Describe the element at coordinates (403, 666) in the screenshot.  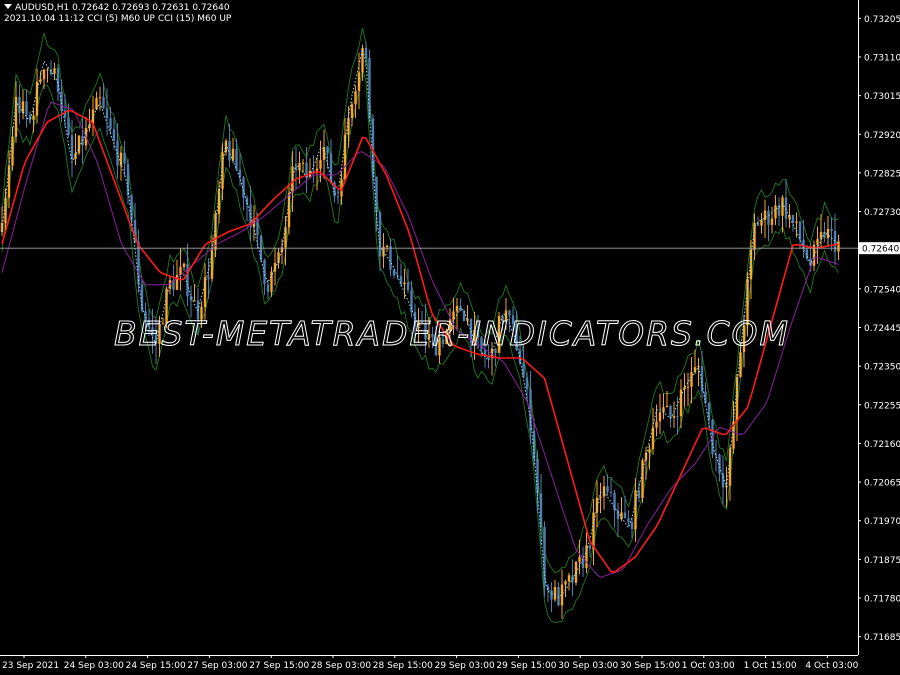
I see `x-tick-label: 28 Sep 15:00` at that location.